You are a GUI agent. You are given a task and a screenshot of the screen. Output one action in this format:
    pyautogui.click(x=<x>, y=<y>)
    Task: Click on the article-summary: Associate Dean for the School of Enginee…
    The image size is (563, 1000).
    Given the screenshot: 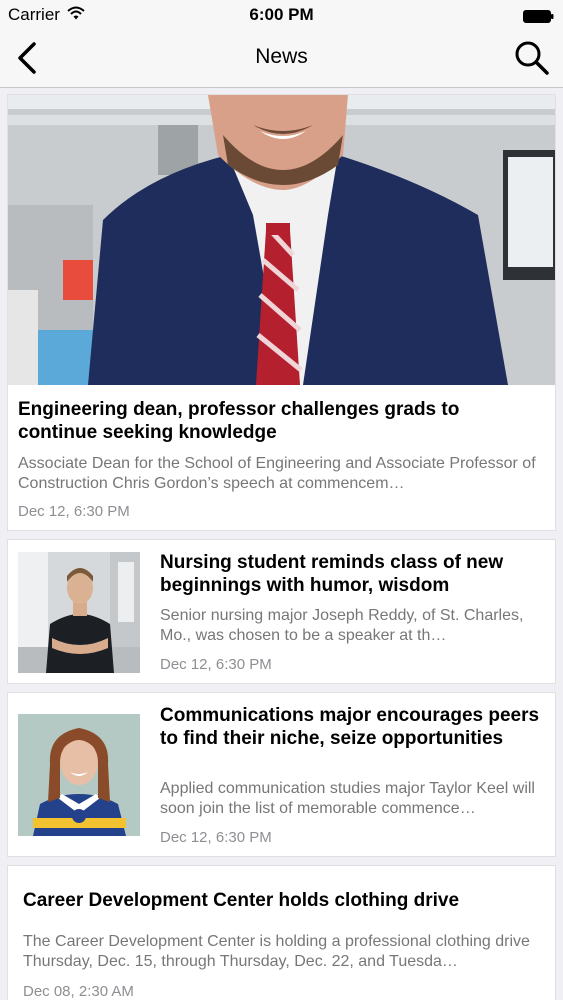 What is the action you would take?
    pyautogui.click(x=277, y=473)
    